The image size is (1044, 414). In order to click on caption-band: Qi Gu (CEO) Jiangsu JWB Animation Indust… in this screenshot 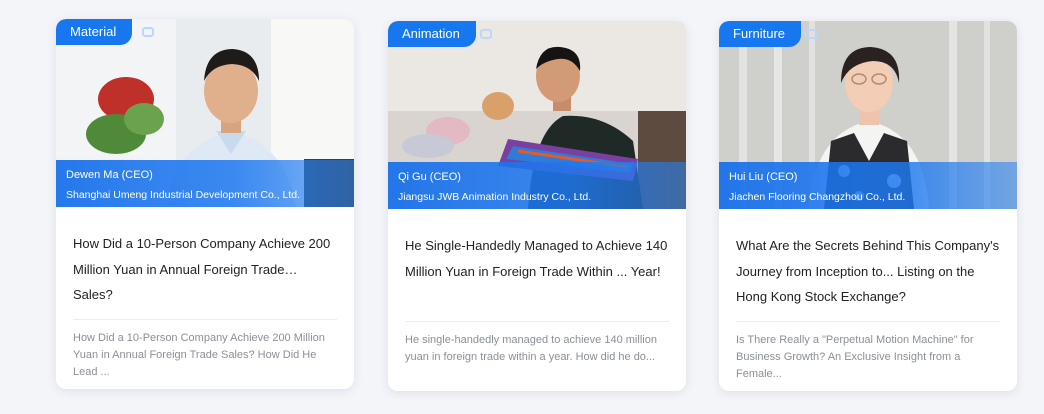, I will do `click(537, 185)`.